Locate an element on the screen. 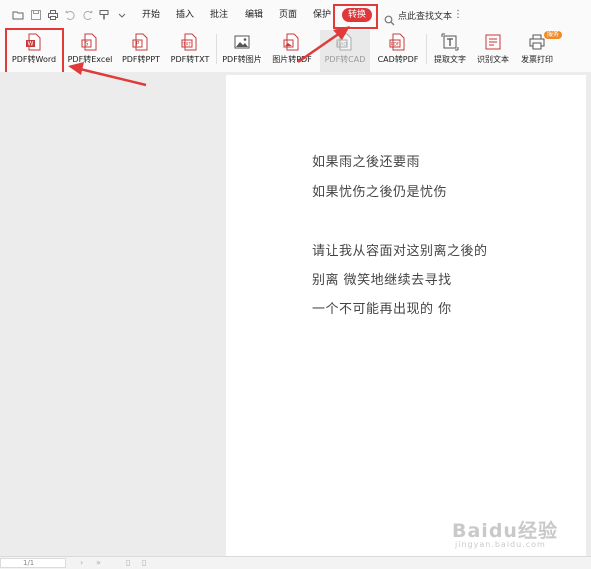 This screenshot has height=569, width=591. invoice-print-label: 发票打印 is located at coordinates (537, 59).